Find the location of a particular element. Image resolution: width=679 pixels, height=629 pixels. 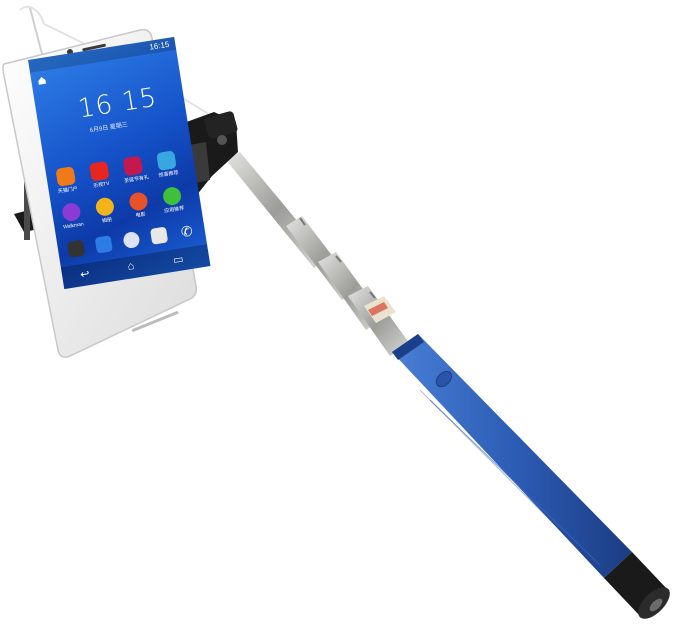

home-button-icon: ⌂ is located at coordinates (131, 266).